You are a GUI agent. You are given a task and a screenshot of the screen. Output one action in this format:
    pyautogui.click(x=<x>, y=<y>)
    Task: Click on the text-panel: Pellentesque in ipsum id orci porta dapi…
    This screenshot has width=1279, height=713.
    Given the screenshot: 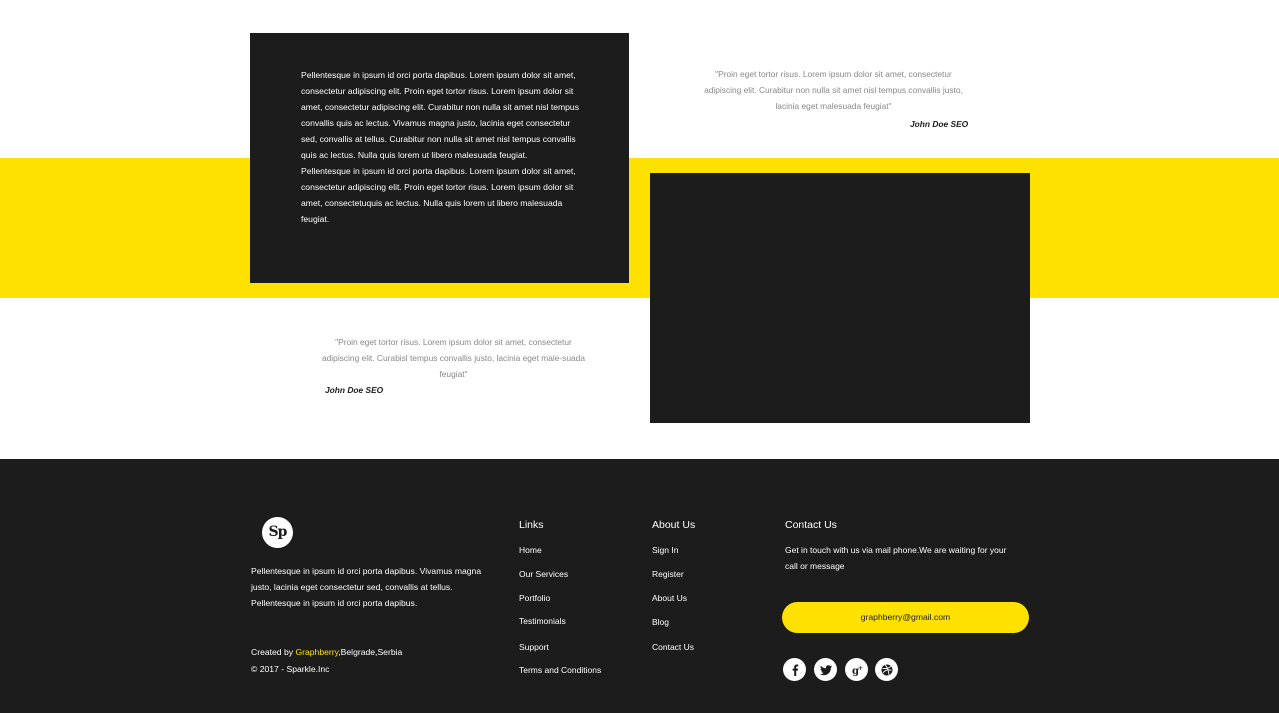 What is the action you would take?
    pyautogui.click(x=439, y=158)
    